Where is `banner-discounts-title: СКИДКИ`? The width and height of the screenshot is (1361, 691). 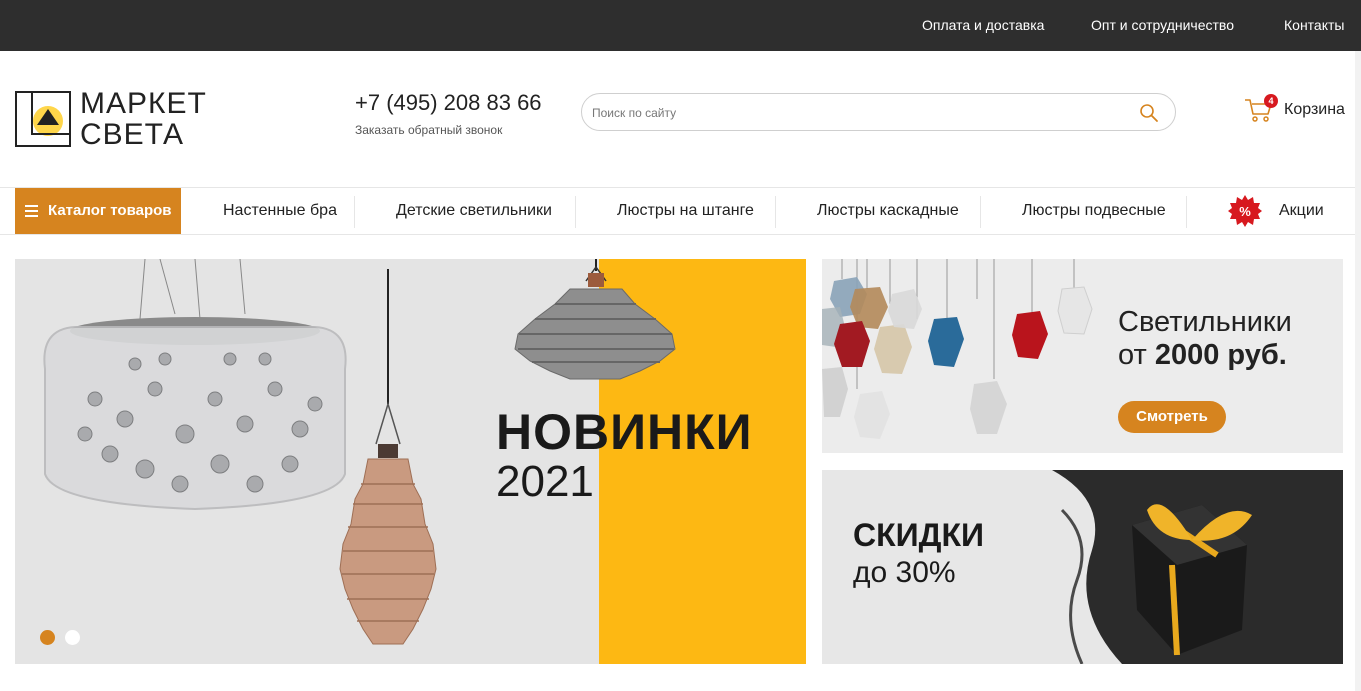
banner-discounts-title: СКИДКИ is located at coordinates (918, 535).